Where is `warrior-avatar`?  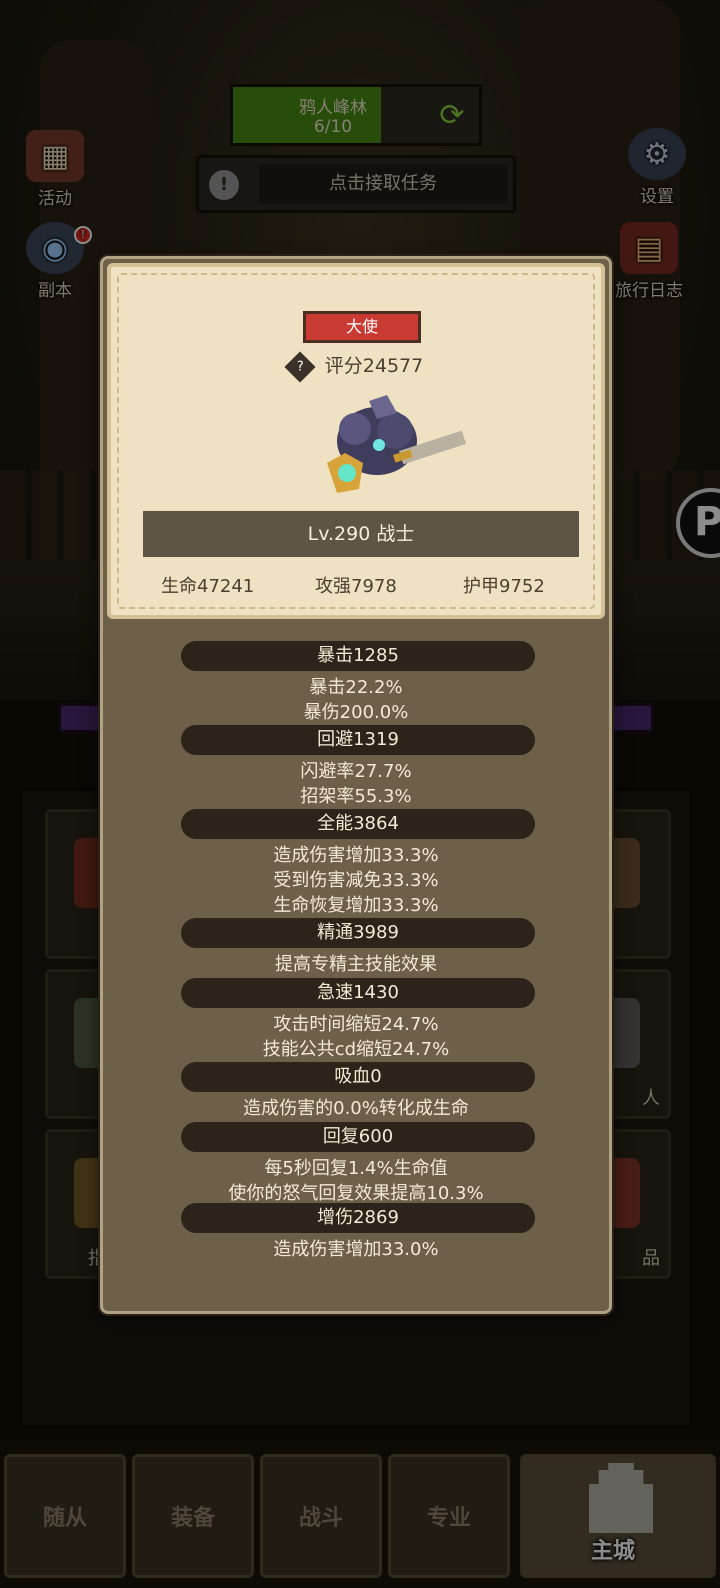
warrior-avatar is located at coordinates (397, 444).